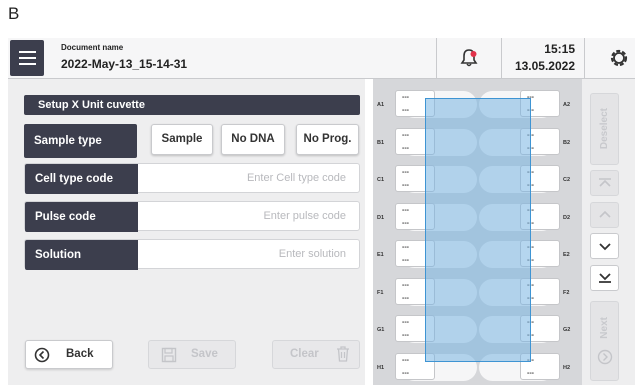 This screenshot has width=637, height=385. I want to click on cell-type-row: Cell type code, so click(192, 178).